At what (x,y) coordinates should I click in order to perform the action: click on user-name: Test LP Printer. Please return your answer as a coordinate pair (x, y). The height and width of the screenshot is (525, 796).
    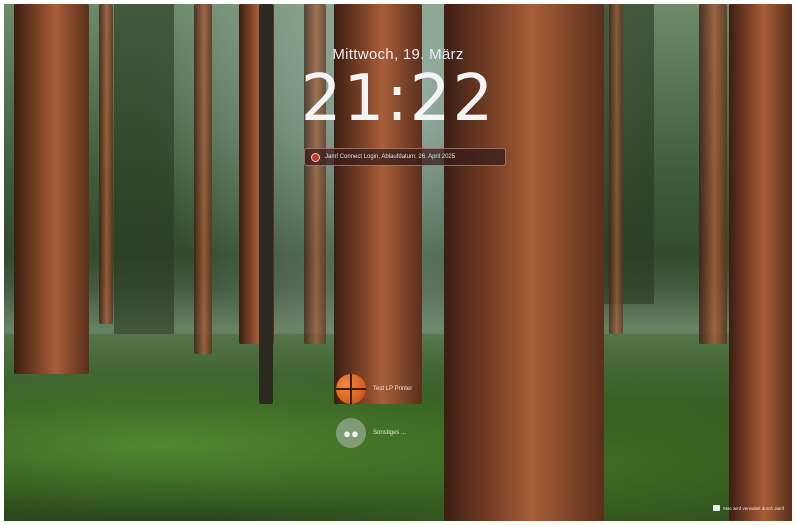
    Looking at the image, I should click on (393, 389).